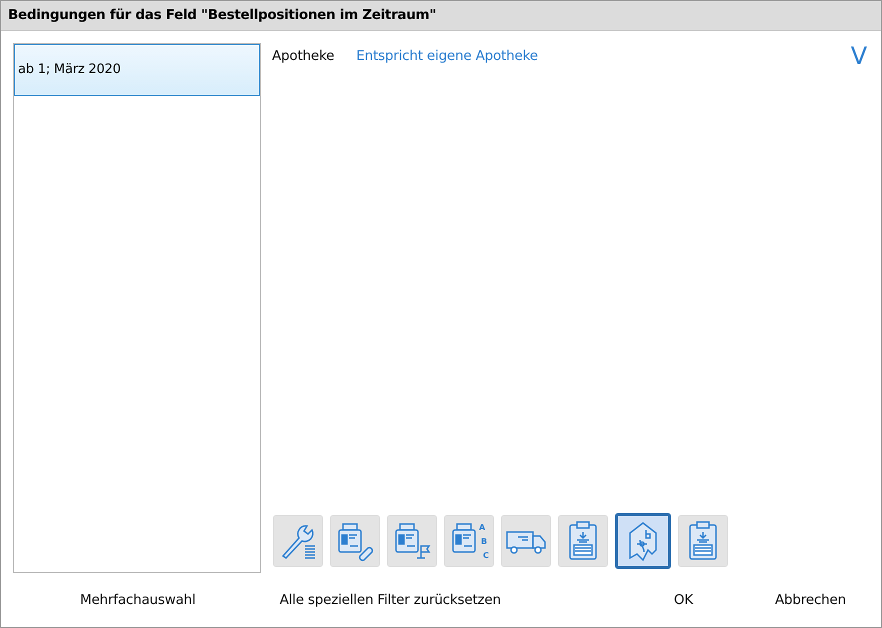 This screenshot has height=628, width=882. Describe the element at coordinates (441, 16) in the screenshot. I see `window-title: Bedingungen für das Feld "Bestellpositionen im Zeitraum"` at that location.